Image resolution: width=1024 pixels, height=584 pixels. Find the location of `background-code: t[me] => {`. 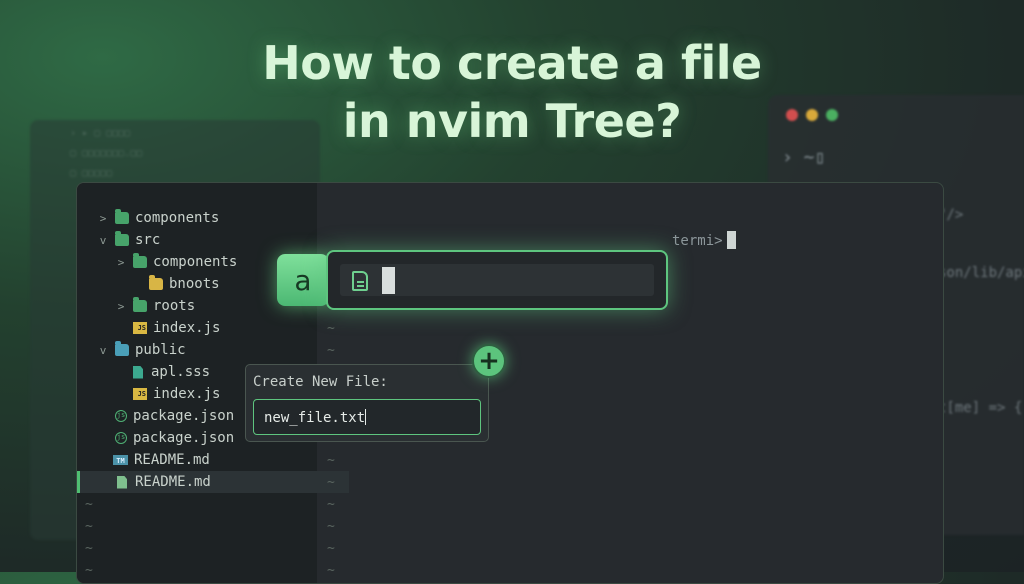

background-code: t[me] => { is located at coordinates (980, 408).